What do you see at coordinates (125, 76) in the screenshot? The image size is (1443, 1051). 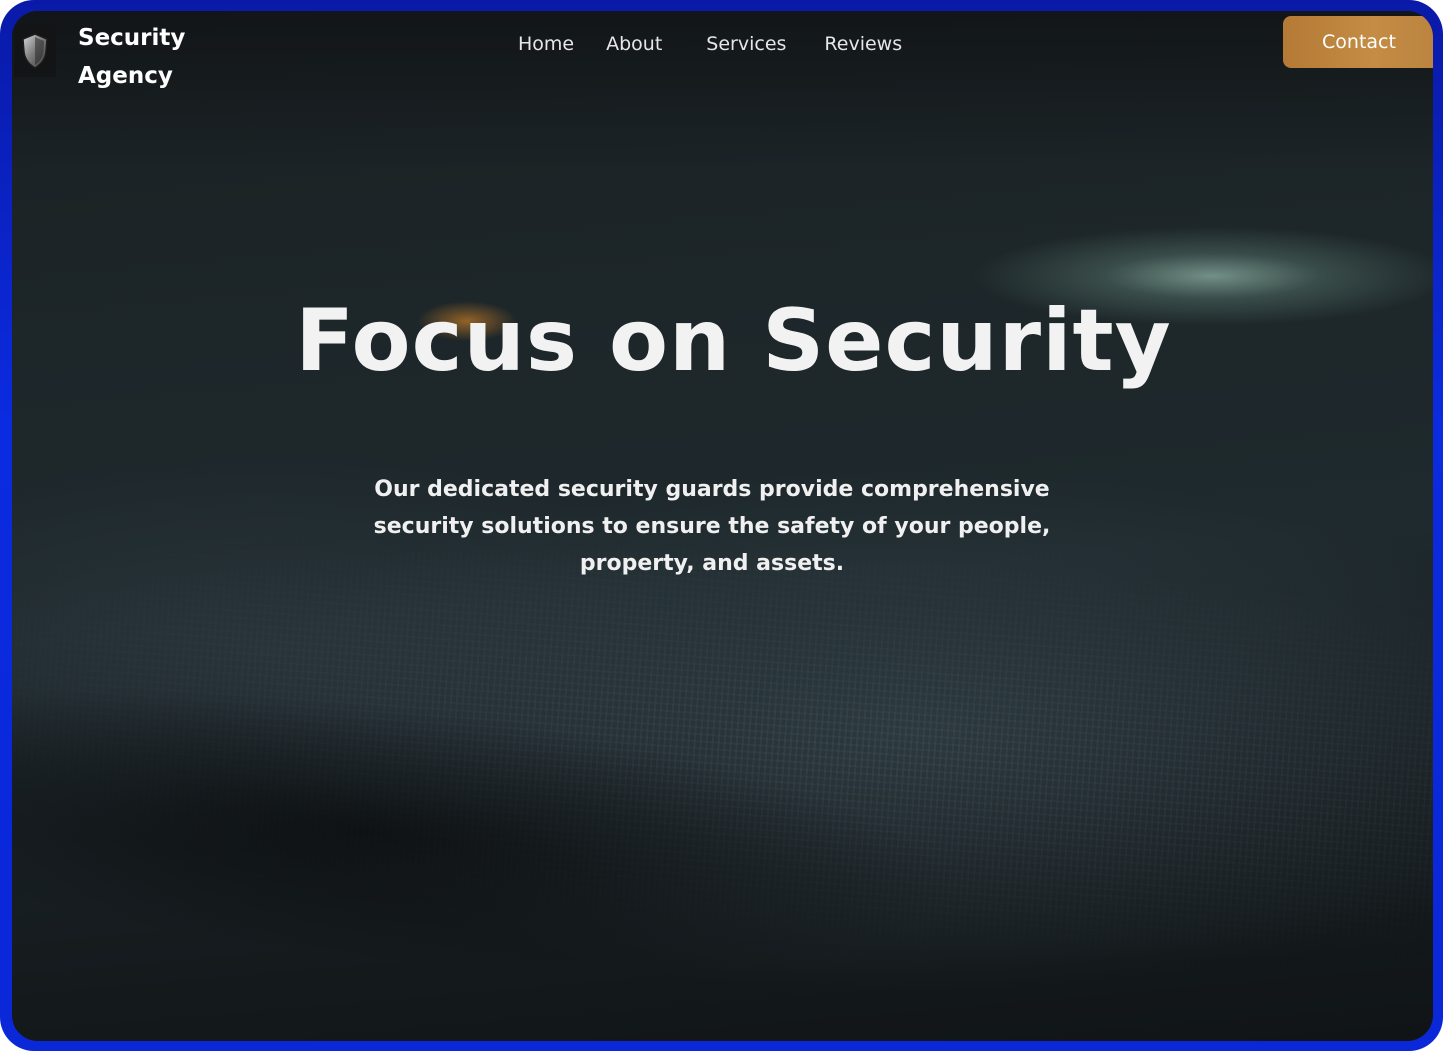 I see `brand-name-line2: Agency` at bounding box center [125, 76].